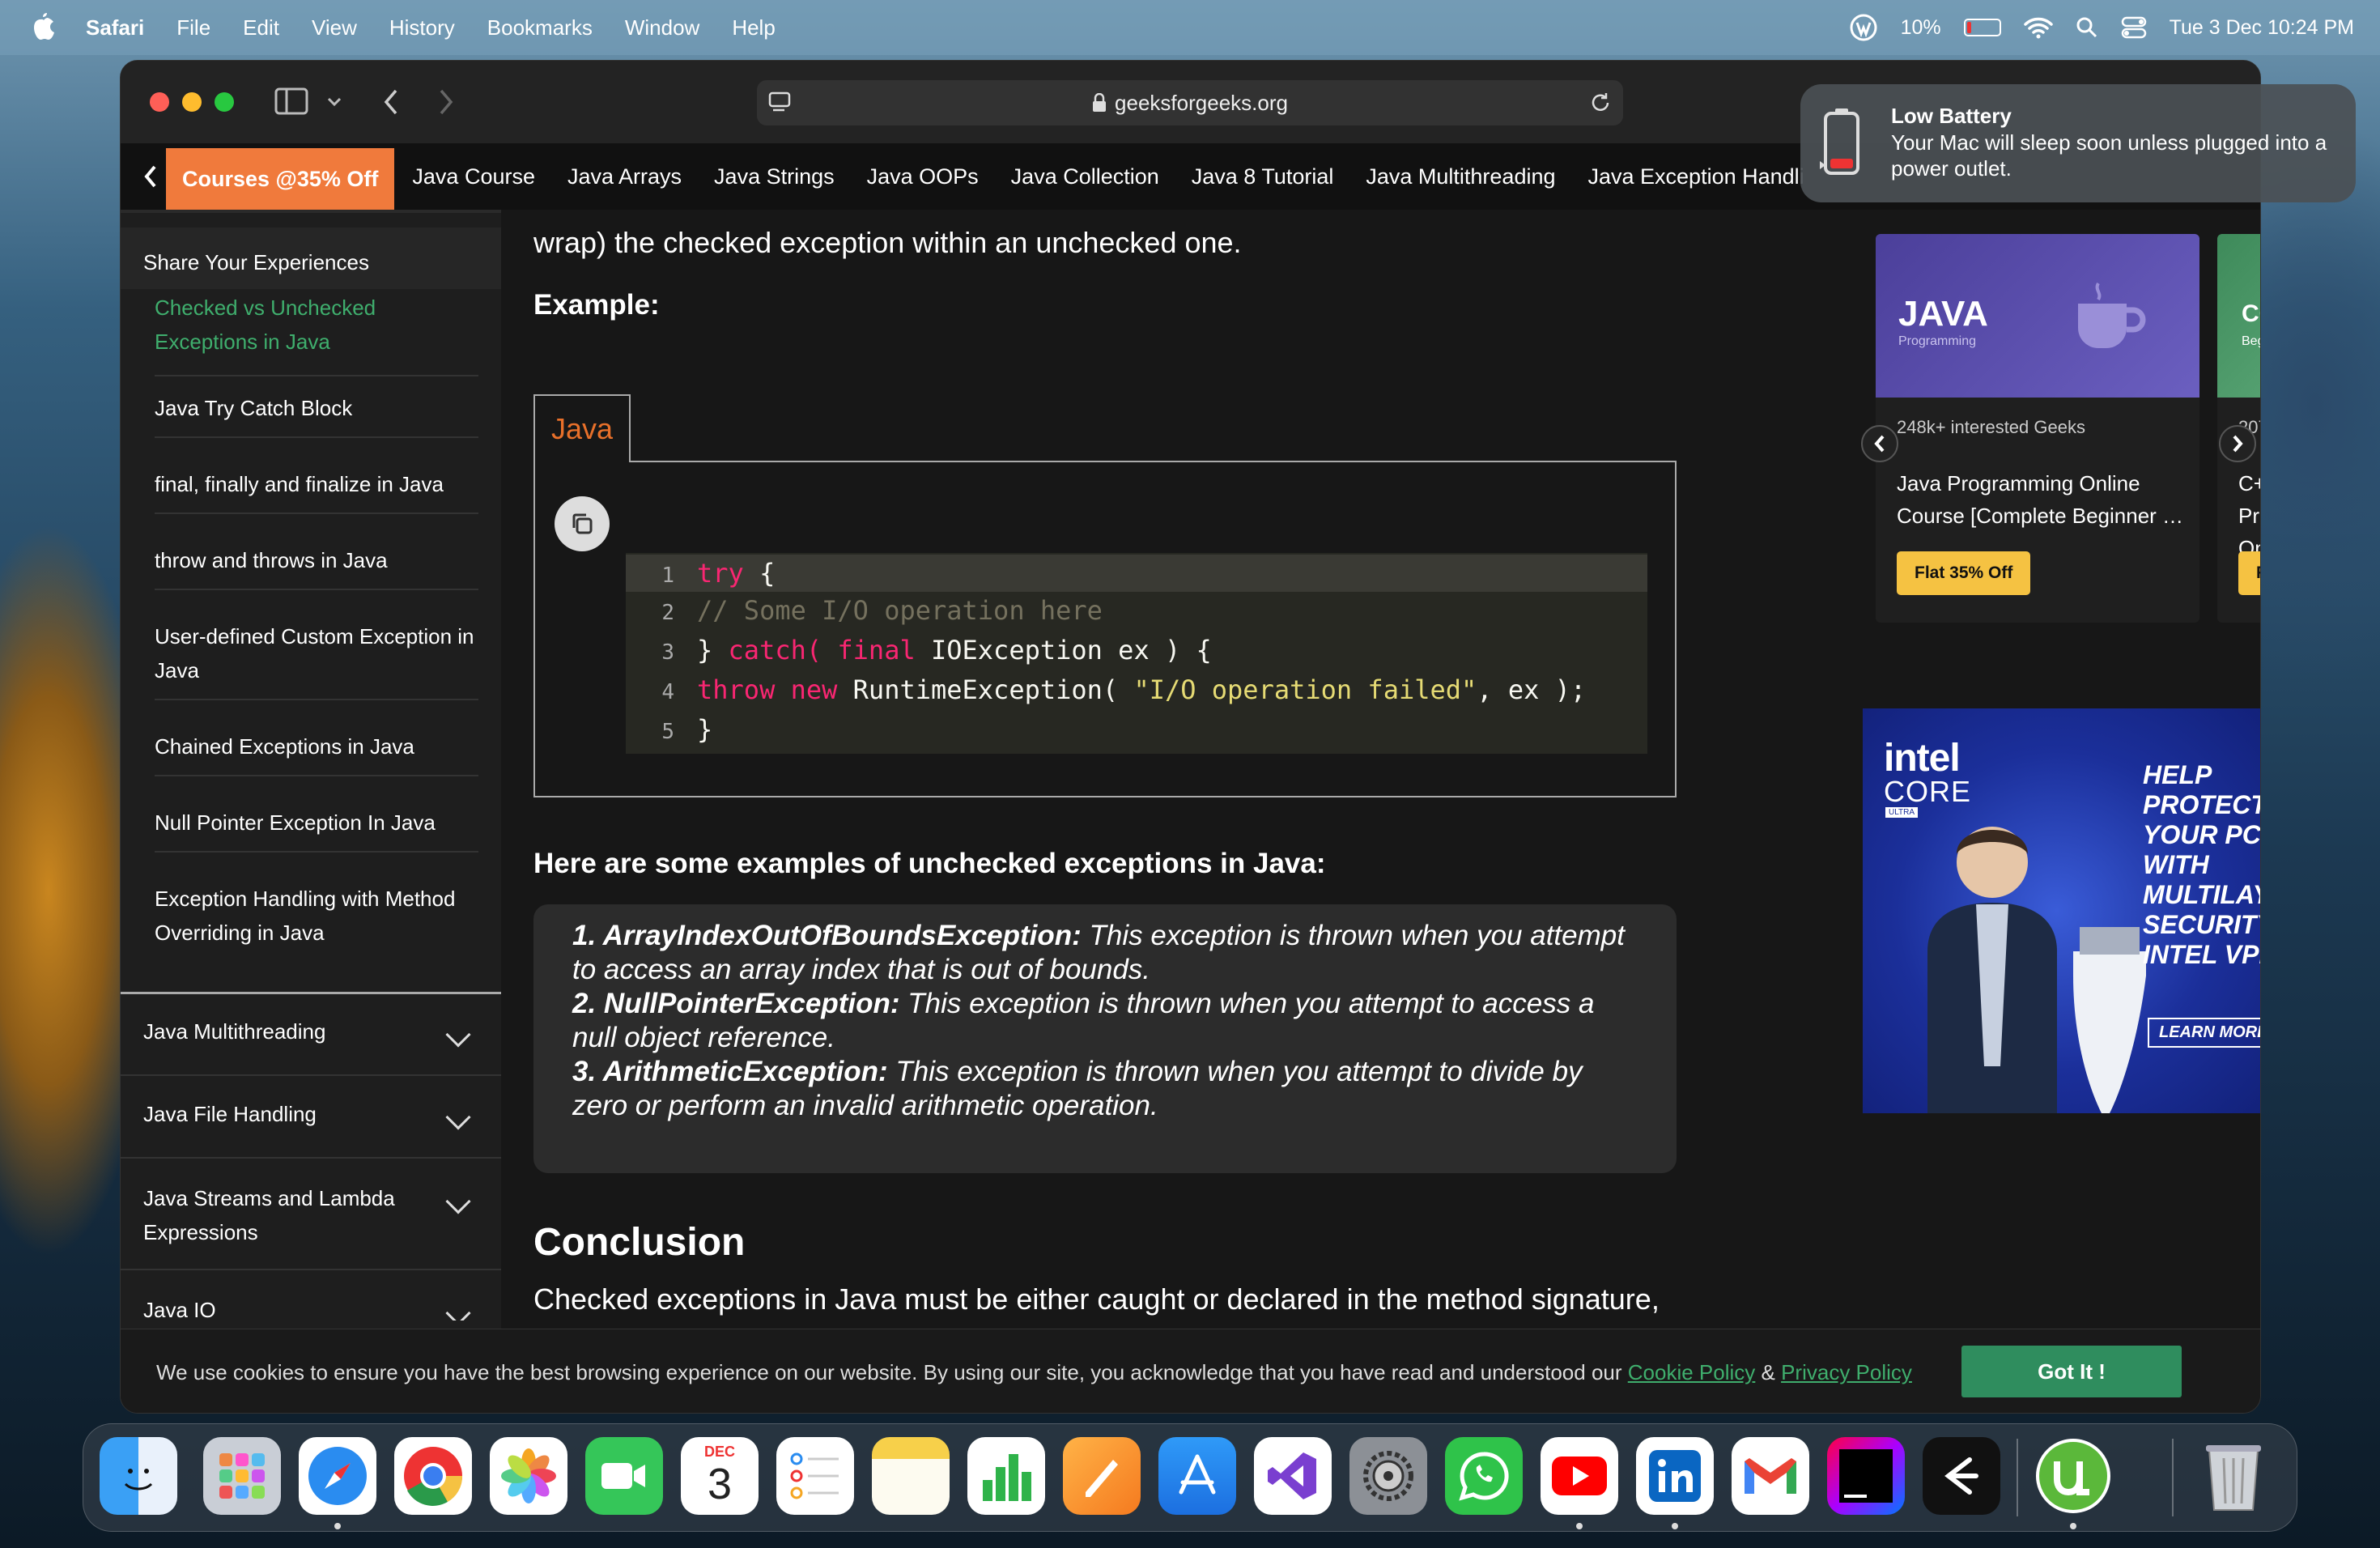 This screenshot has height=1548, width=2380. Describe the element at coordinates (1388, 1476) in the screenshot. I see `system-settings-icon` at that location.